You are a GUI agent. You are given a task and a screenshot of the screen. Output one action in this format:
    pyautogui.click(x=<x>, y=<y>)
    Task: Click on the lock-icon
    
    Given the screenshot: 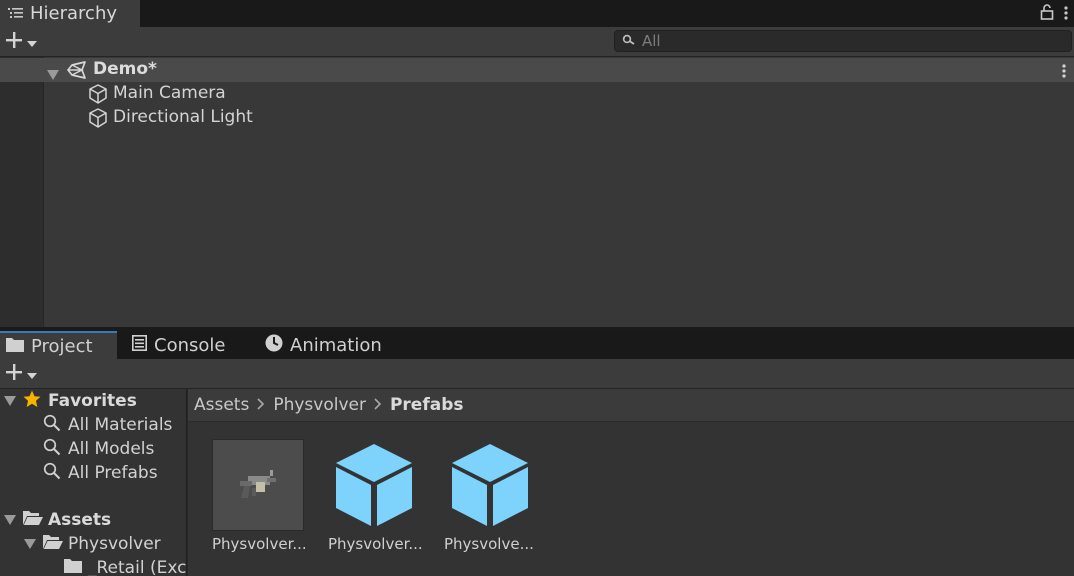 What is the action you would take?
    pyautogui.click(x=1047, y=14)
    